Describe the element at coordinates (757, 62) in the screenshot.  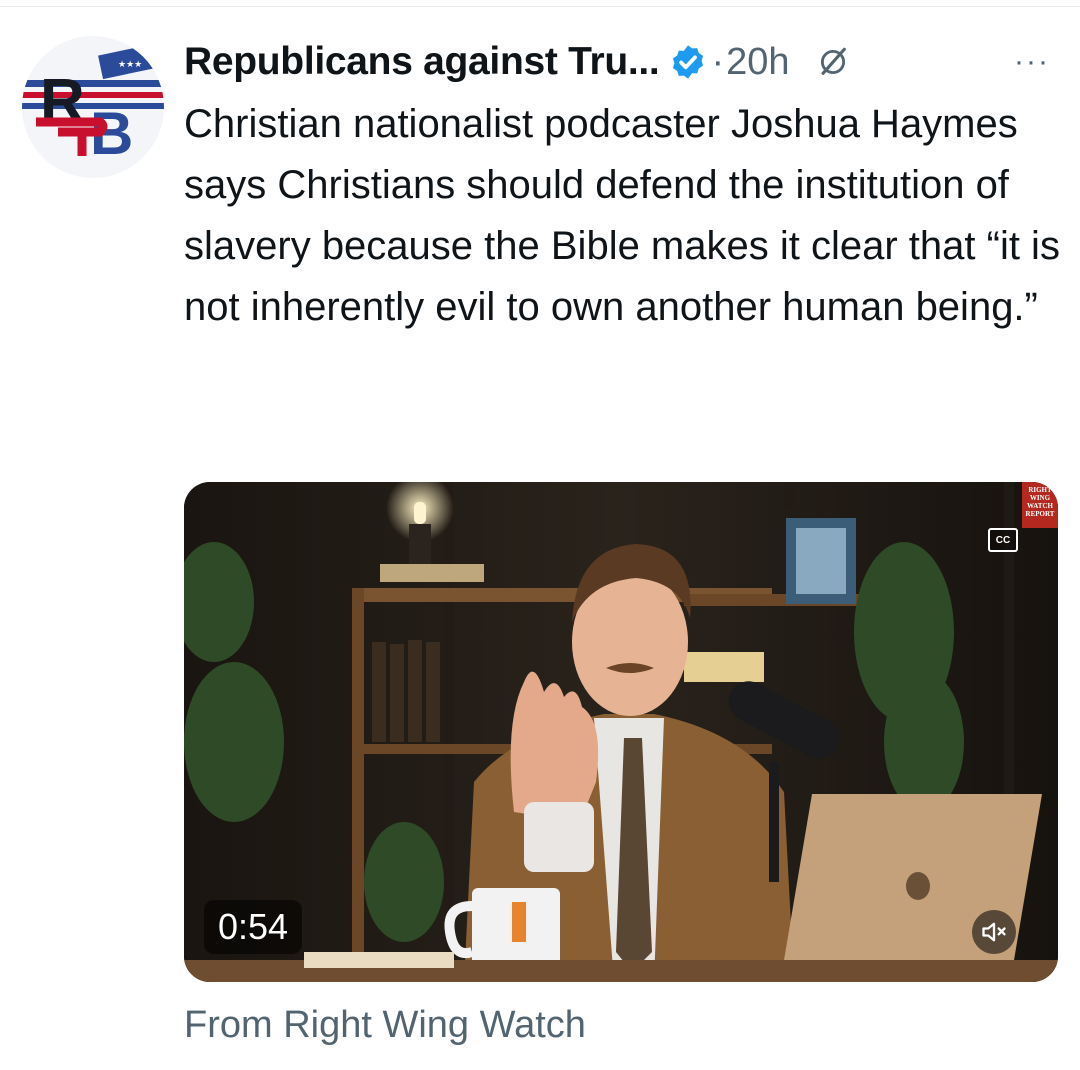
I see `timestamp: 20h` at that location.